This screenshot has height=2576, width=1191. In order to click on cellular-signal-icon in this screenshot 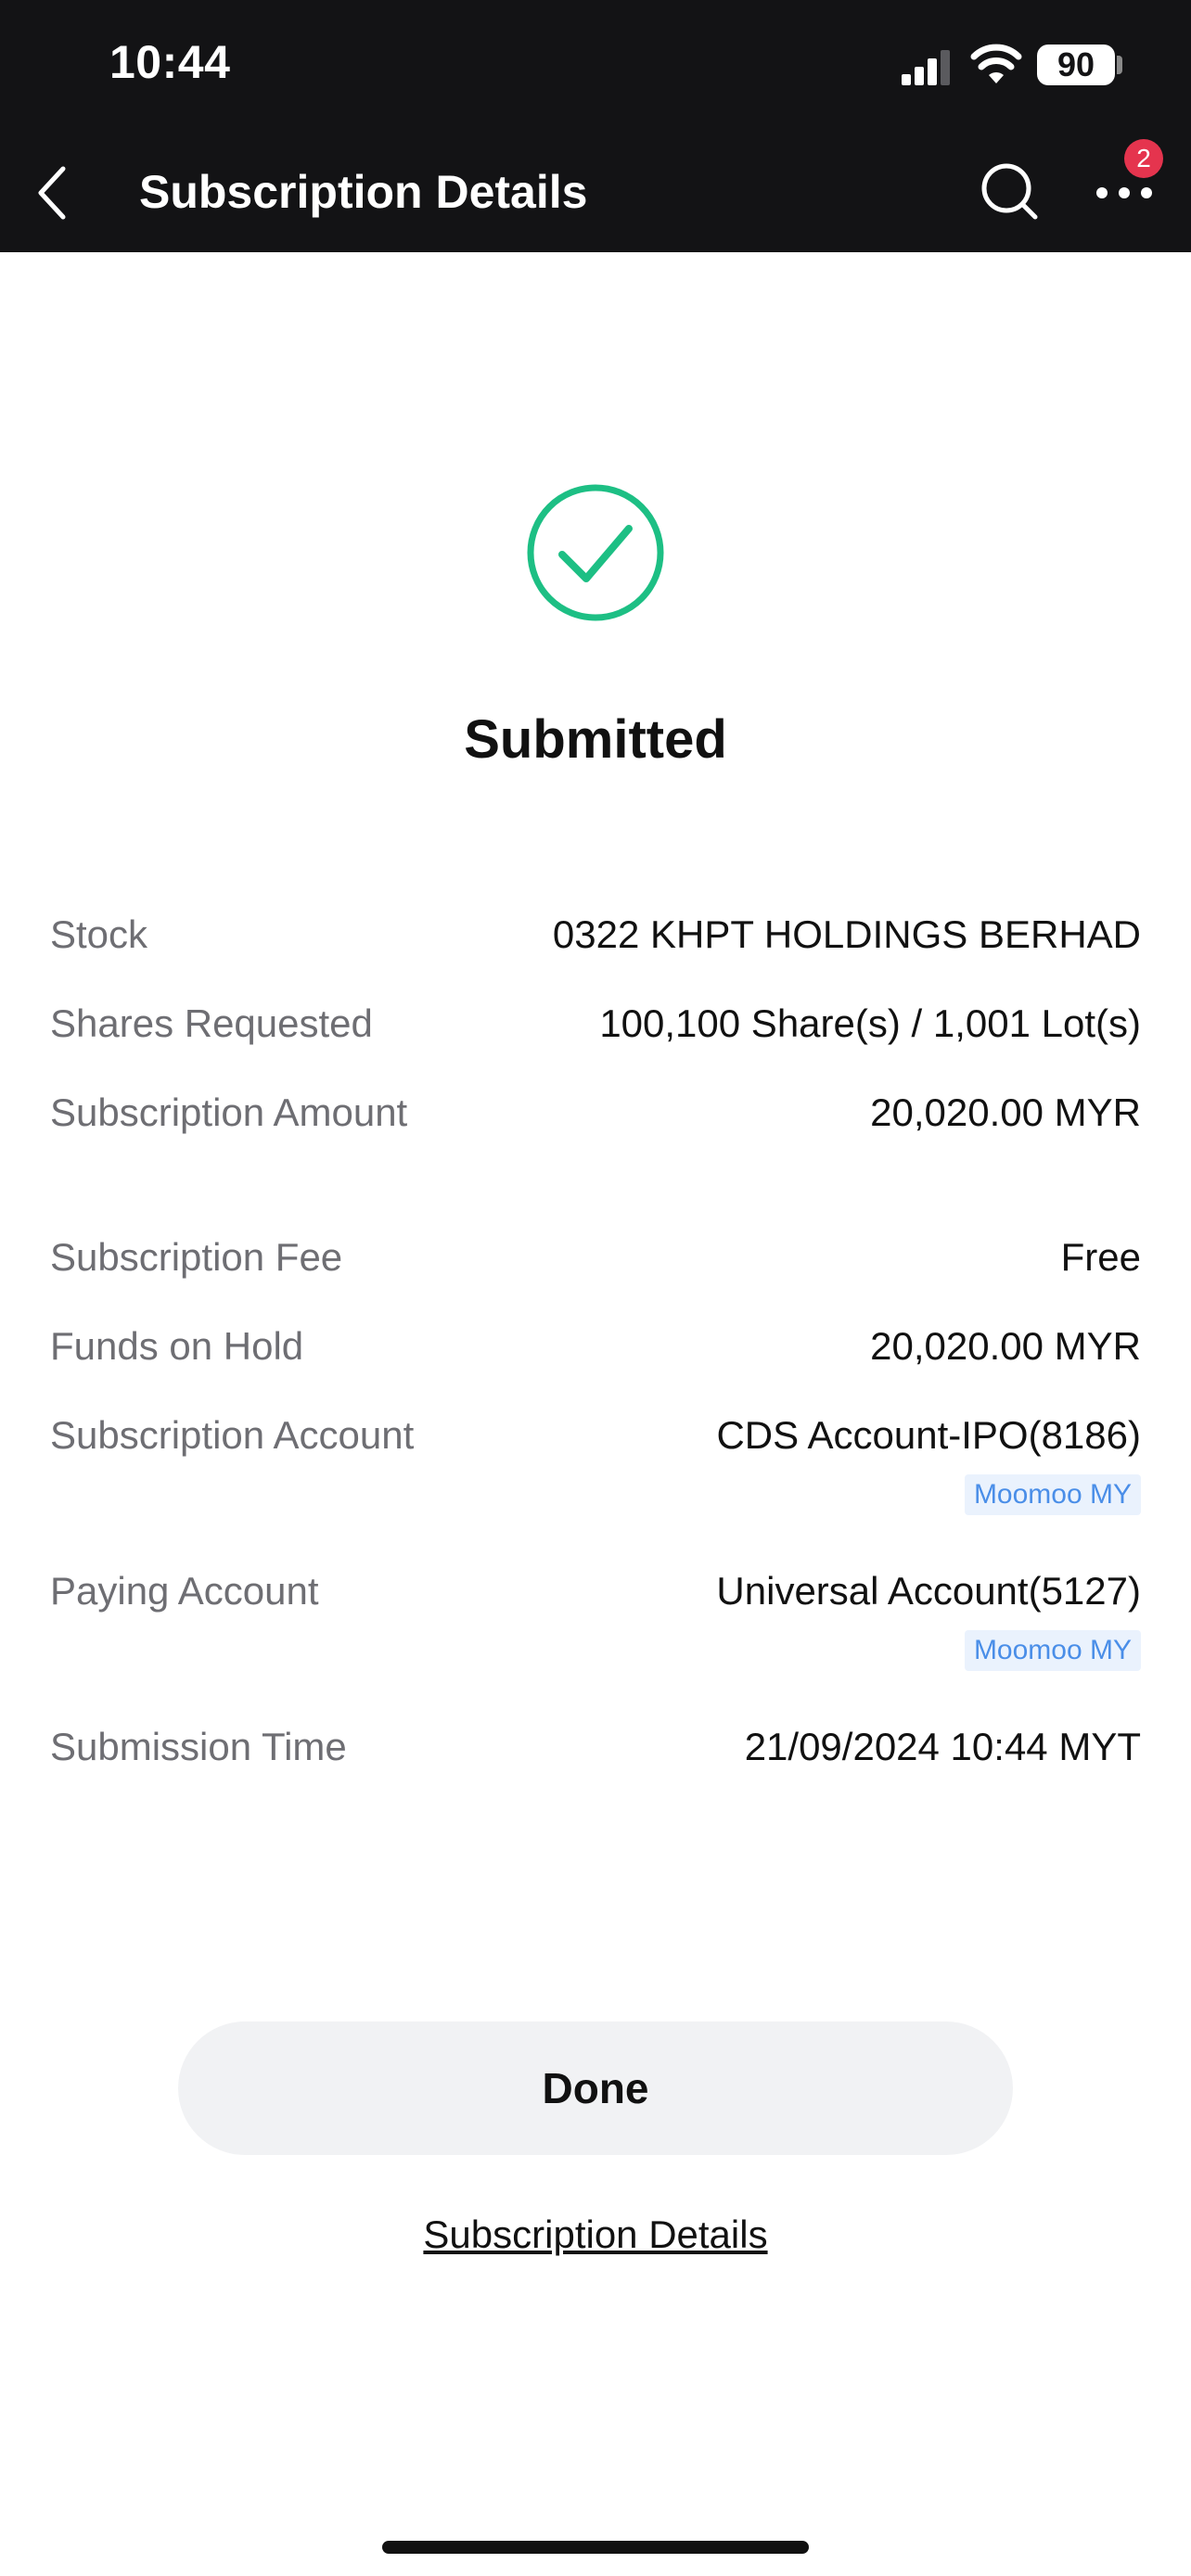, I will do `click(926, 67)`.